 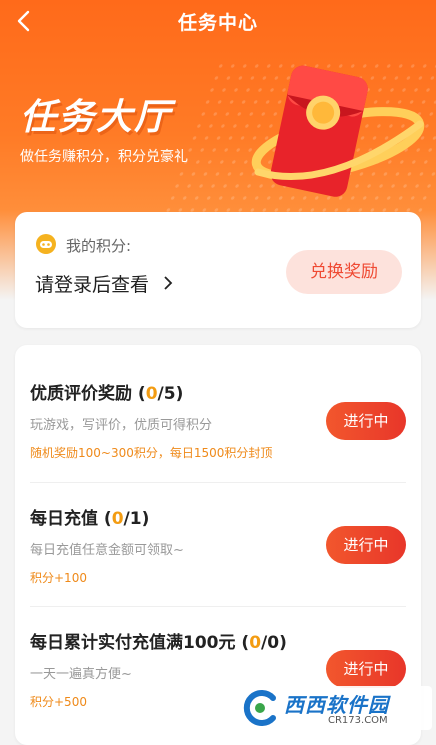 I want to click on watermark-logo: 西西软件园 CR173.COM, so click(x=334, y=708).